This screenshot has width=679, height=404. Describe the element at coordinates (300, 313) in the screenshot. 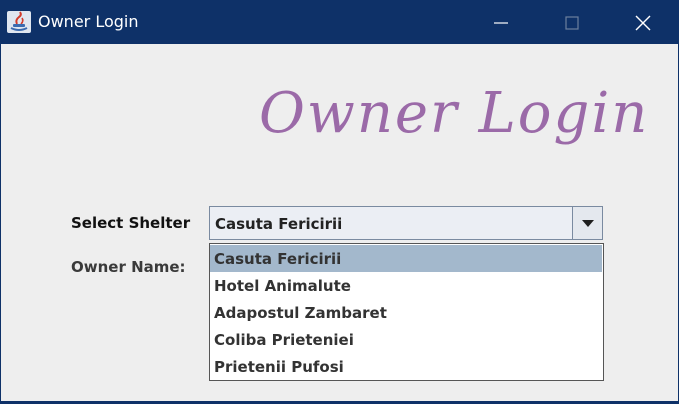

I see `dropdown-option-label: Adapostul Zambaret` at that location.